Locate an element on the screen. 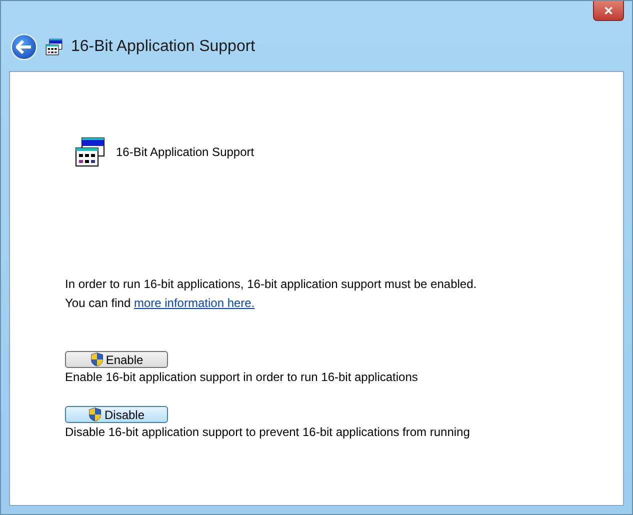  info-text: You can find is located at coordinates (98, 303).